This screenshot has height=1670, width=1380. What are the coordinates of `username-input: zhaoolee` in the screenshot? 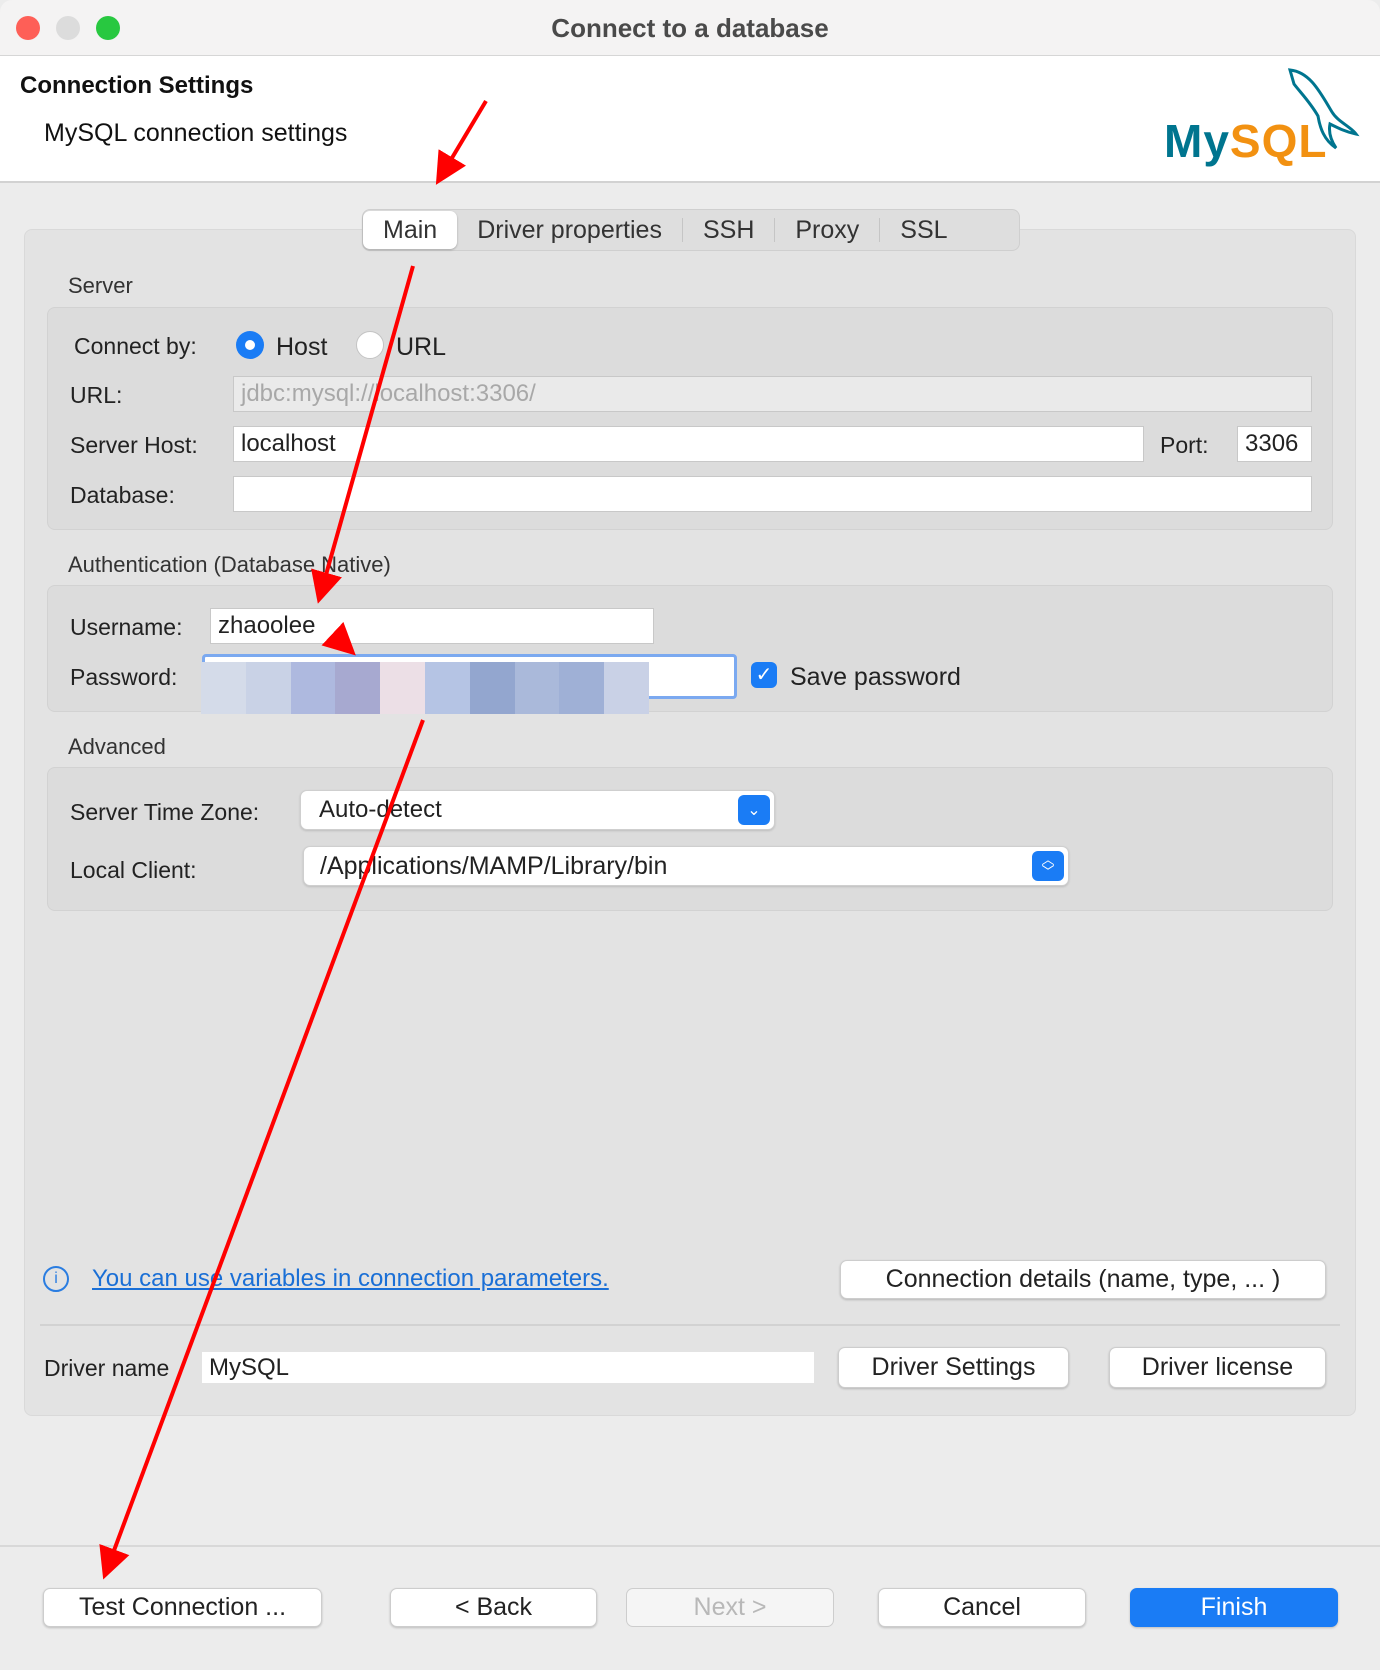 It's located at (432, 626).